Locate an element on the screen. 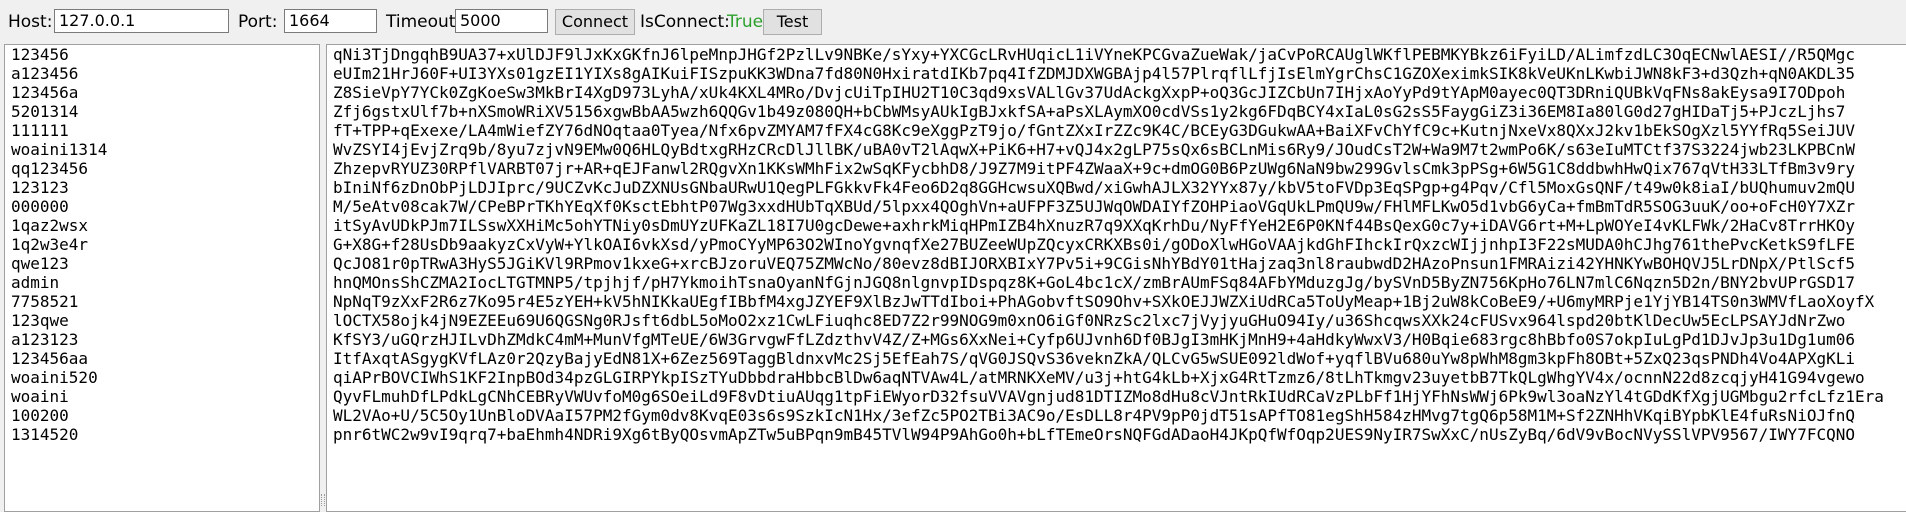  password-list-item: woaini520 is located at coordinates (162, 377).